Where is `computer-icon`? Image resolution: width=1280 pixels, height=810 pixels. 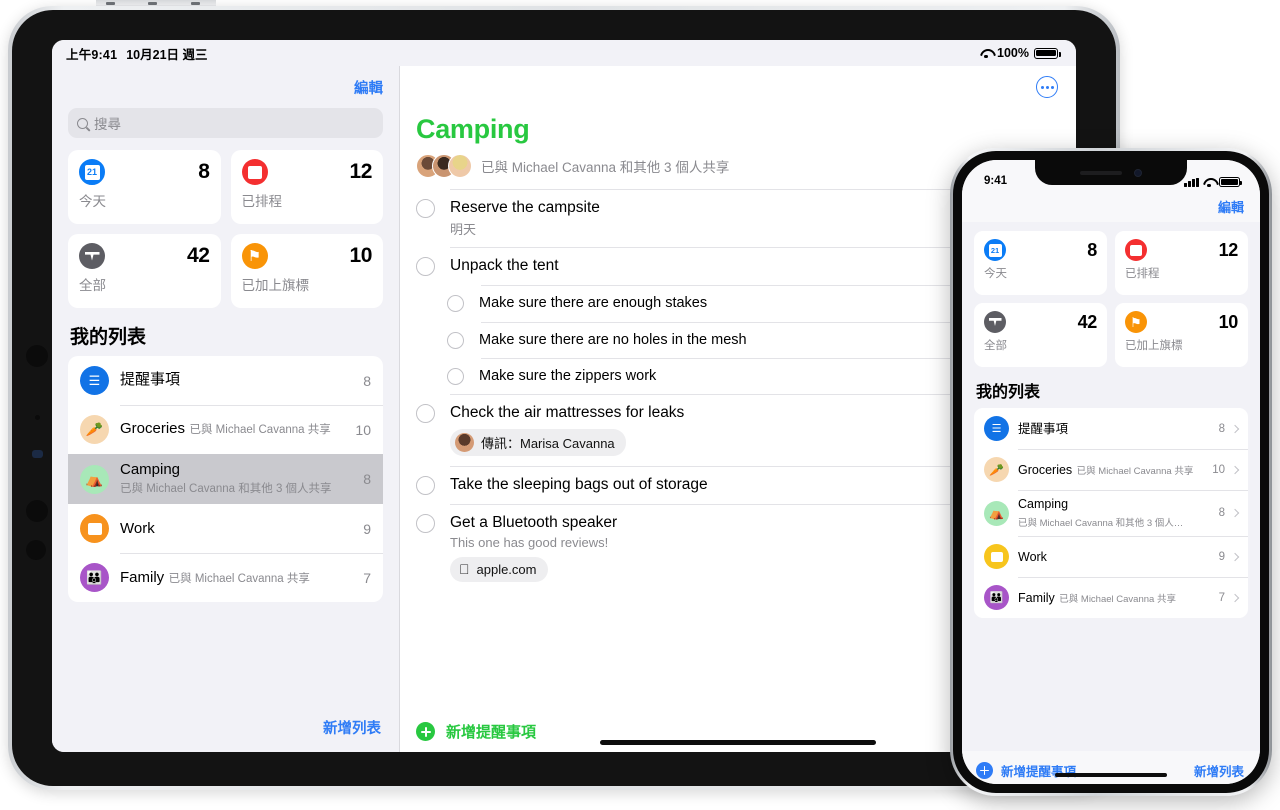
computer-icon is located at coordinates (94, 529).